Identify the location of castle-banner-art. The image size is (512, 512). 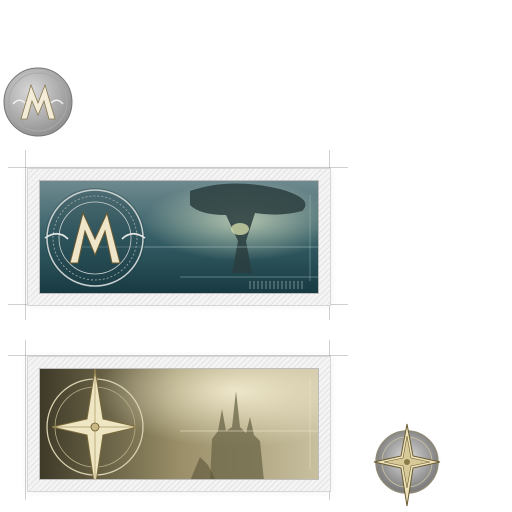
(179, 424).